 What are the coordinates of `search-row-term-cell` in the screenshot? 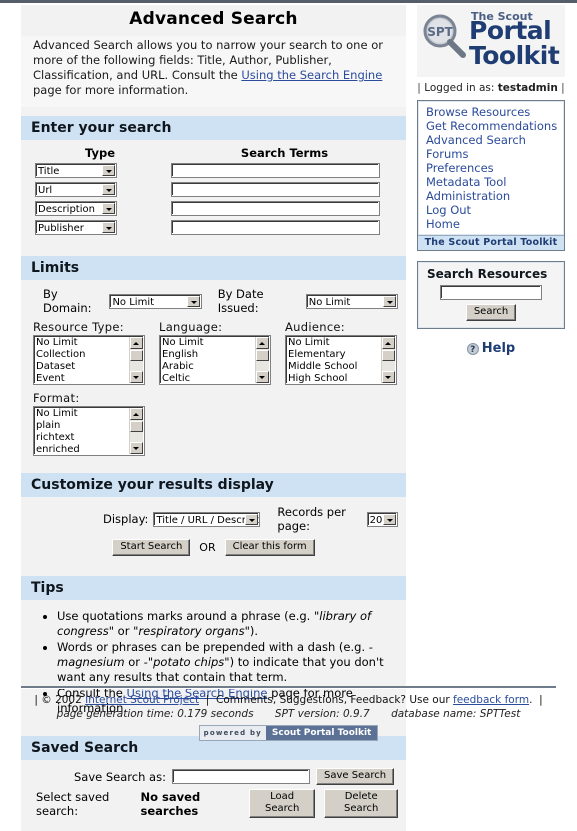 It's located at (284, 170).